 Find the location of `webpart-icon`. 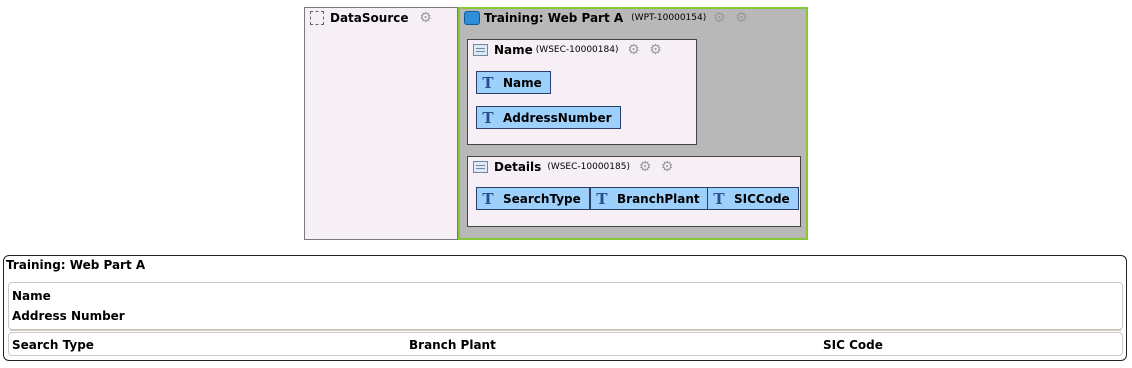

webpart-icon is located at coordinates (472, 18).